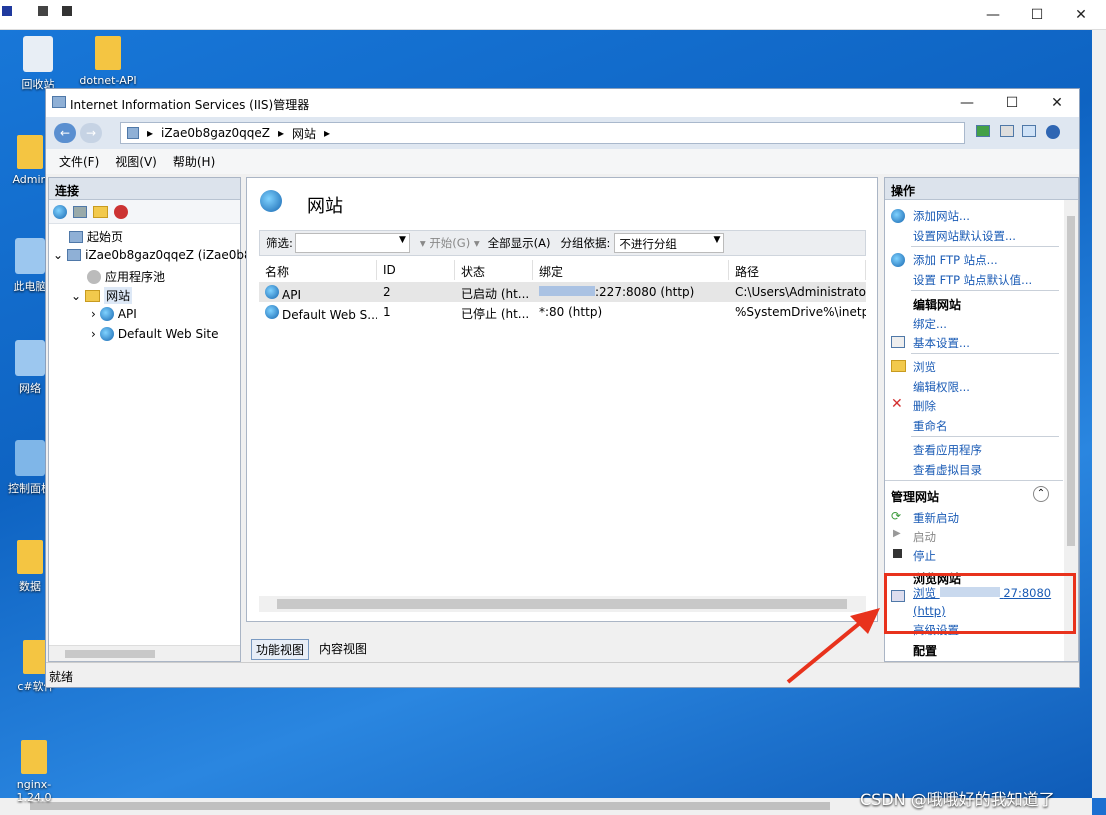 This screenshot has width=1106, height=815. Describe the element at coordinates (631, 270) in the screenshot. I see `column-header-binding: 绑定` at that location.